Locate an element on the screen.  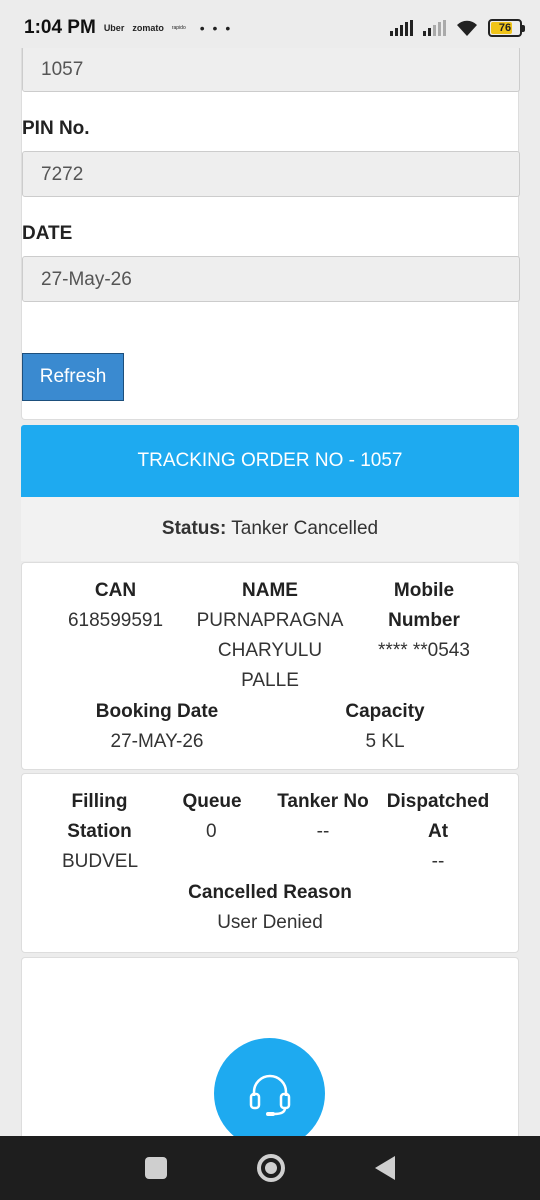
recent-apps-icon is located at coordinates (156, 1168).